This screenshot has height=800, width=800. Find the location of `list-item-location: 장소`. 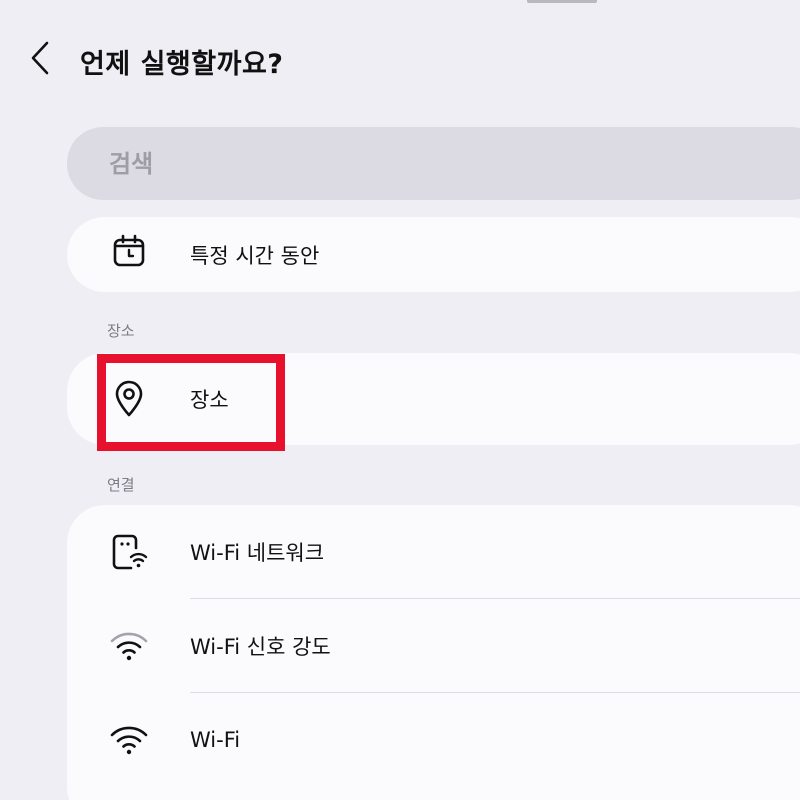

list-item-location: 장소 is located at coordinates (433, 399).